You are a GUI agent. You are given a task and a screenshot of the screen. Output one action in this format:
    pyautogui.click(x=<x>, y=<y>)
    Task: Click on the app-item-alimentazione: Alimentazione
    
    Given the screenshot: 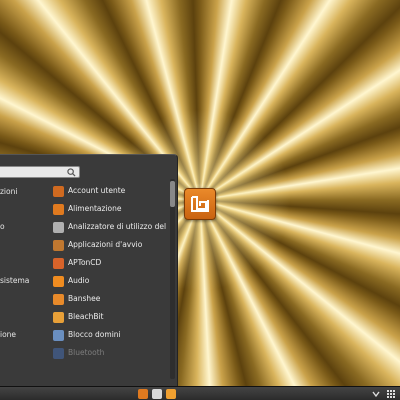 What is the action you would take?
    pyautogui.click(x=110, y=210)
    